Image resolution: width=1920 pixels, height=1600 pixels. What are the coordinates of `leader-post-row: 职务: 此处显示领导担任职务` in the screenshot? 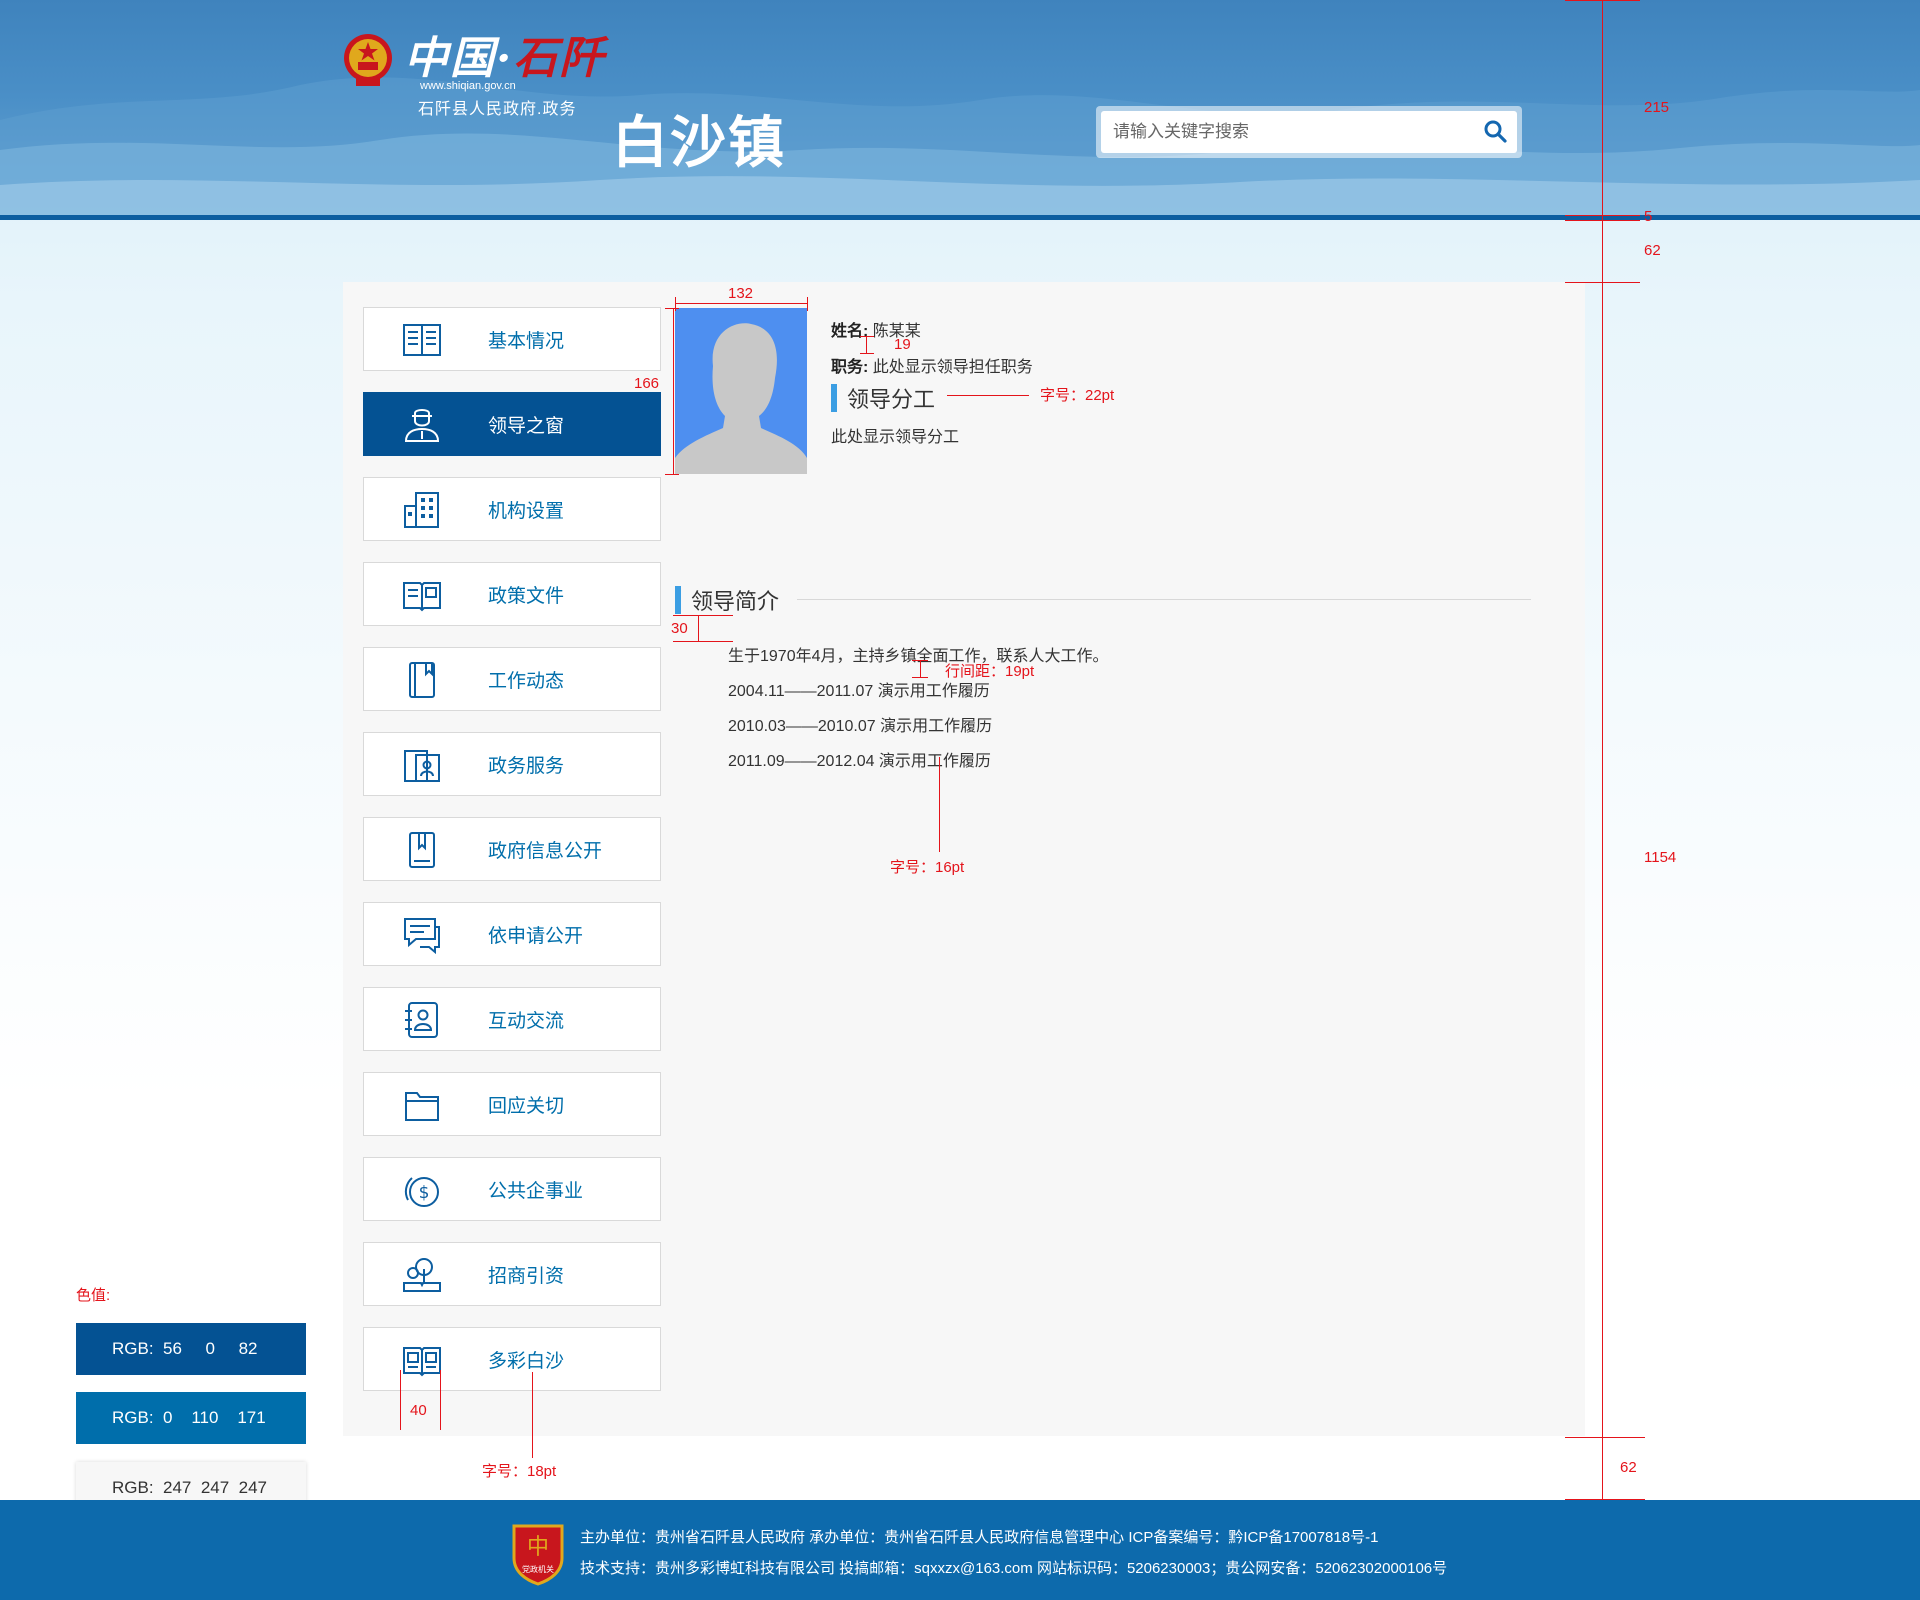 It's located at (932, 365).